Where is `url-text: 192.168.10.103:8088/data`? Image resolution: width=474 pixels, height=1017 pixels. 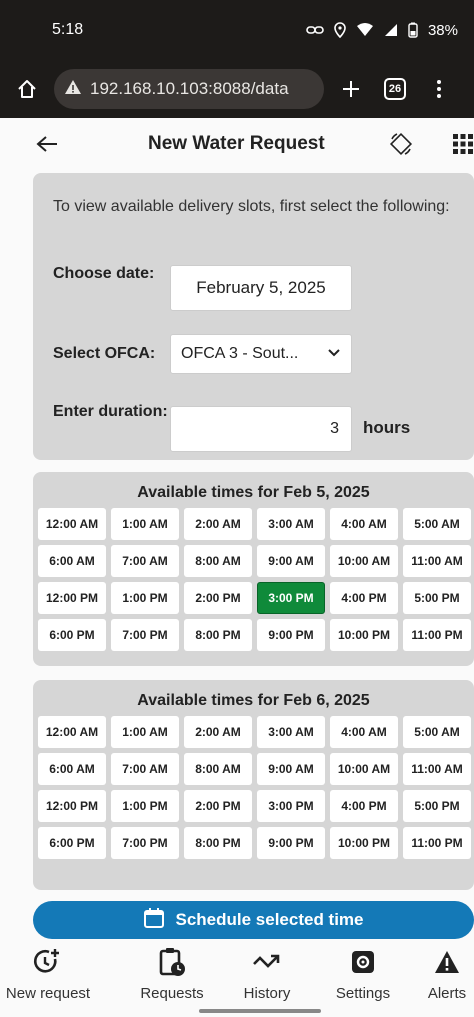 url-text: 192.168.10.103:8088/data is located at coordinates (189, 88).